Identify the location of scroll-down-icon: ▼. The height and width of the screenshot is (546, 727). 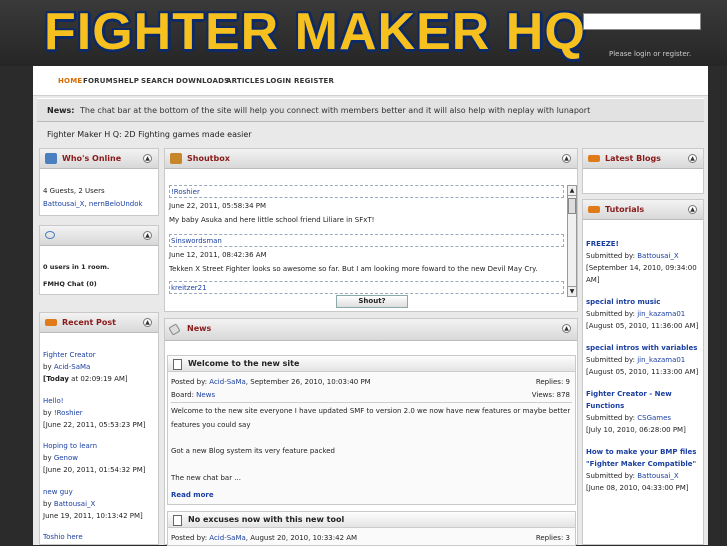
(572, 291).